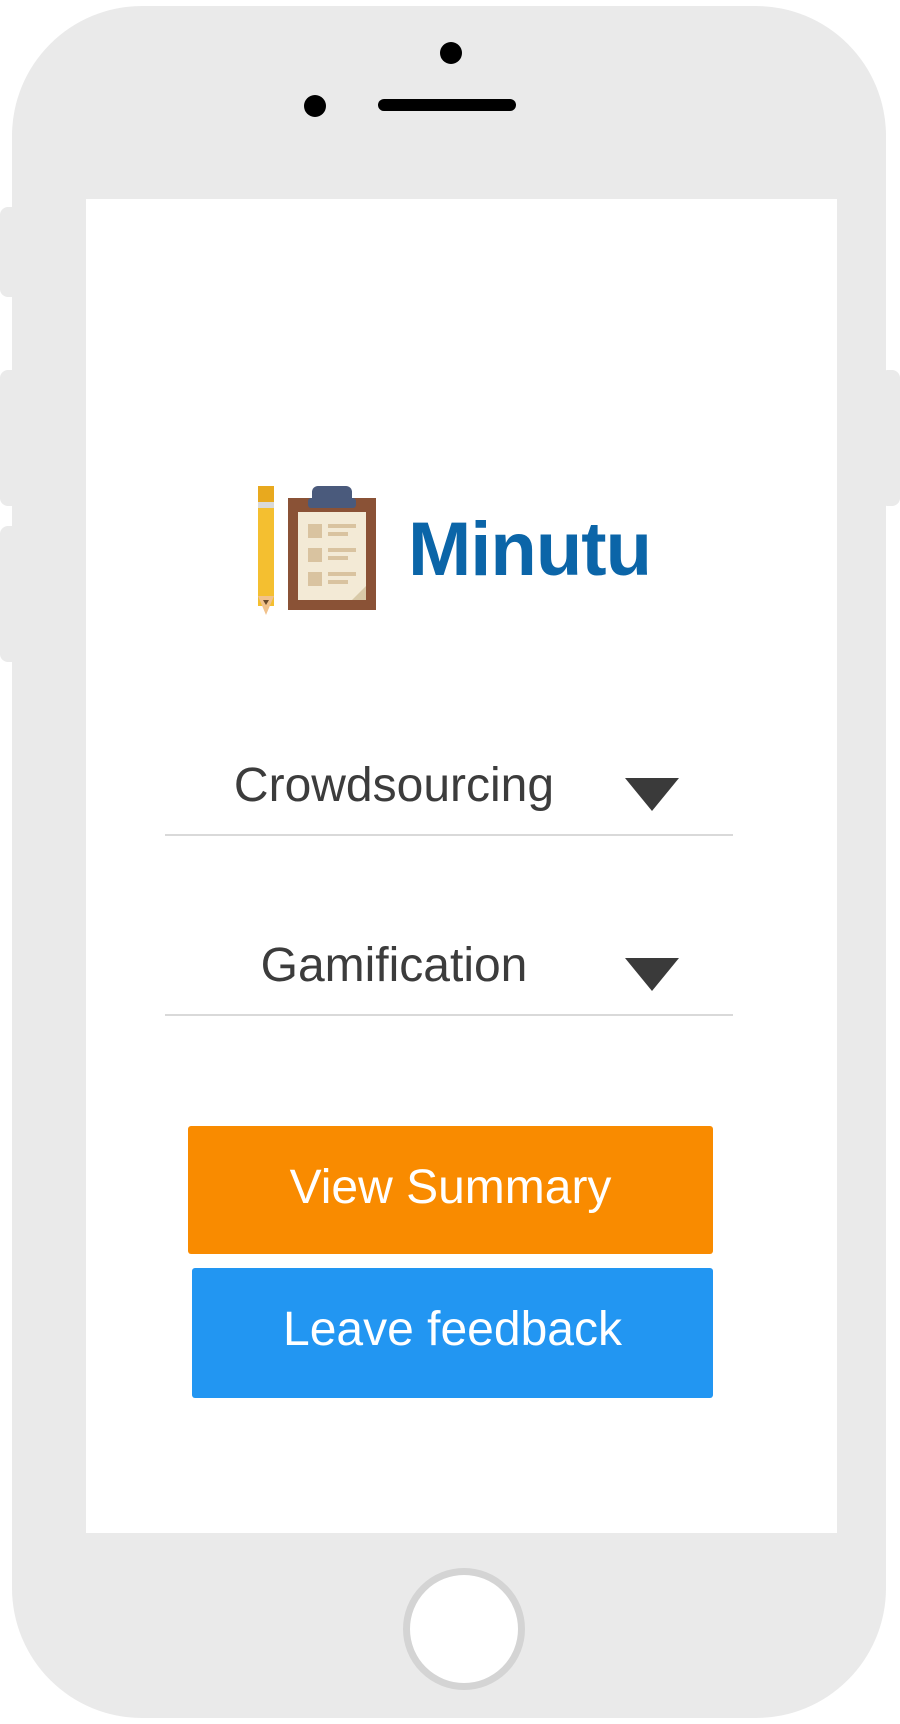 The width and height of the screenshot is (900, 1724). What do you see at coordinates (10, 594) in the screenshot?
I see `volume-down-button` at bounding box center [10, 594].